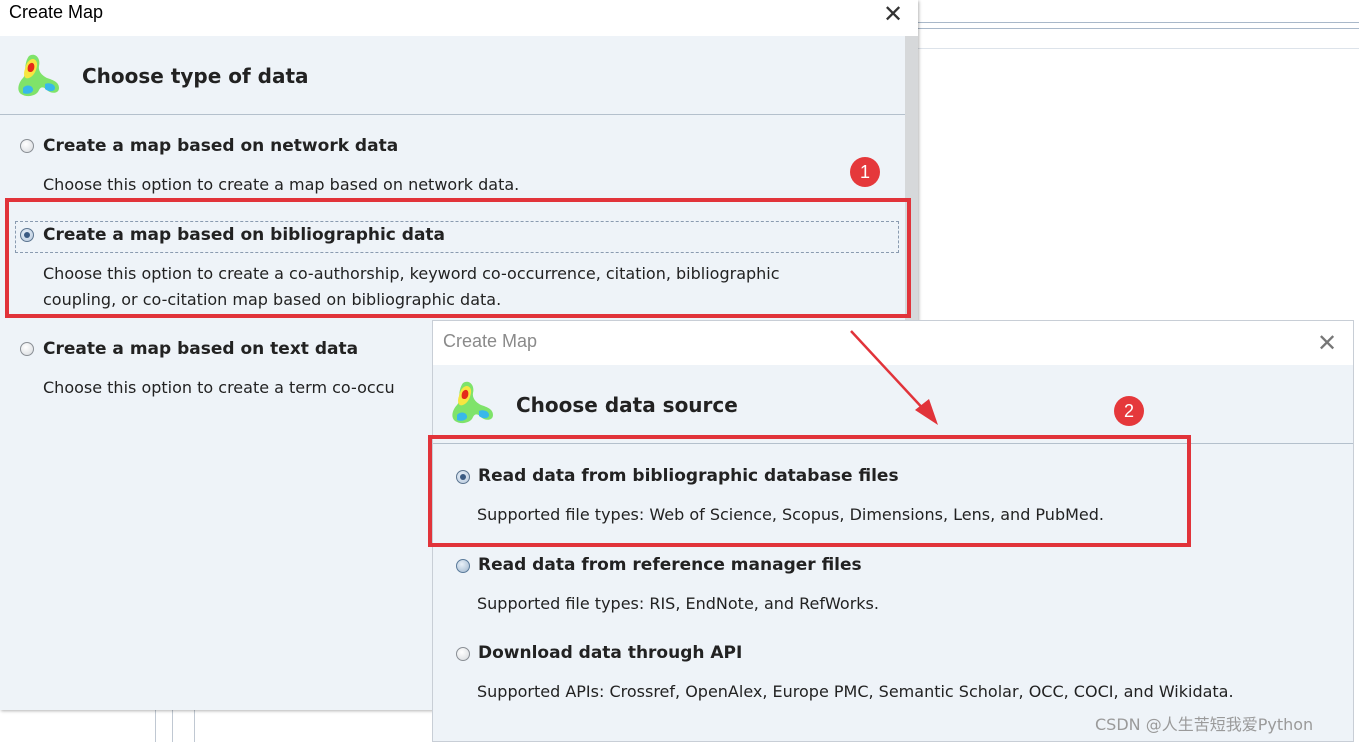  What do you see at coordinates (889, 372) in the screenshot?
I see `arrow-line` at bounding box center [889, 372].